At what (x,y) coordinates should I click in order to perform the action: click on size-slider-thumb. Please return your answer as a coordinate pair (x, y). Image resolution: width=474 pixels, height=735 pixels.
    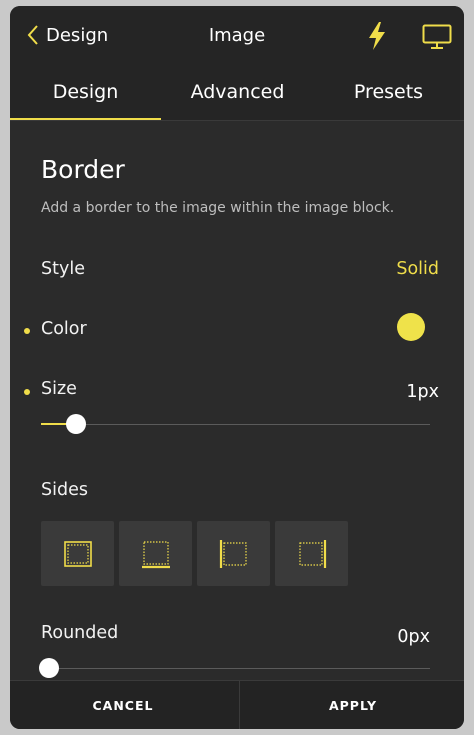
    Looking at the image, I should click on (76, 424).